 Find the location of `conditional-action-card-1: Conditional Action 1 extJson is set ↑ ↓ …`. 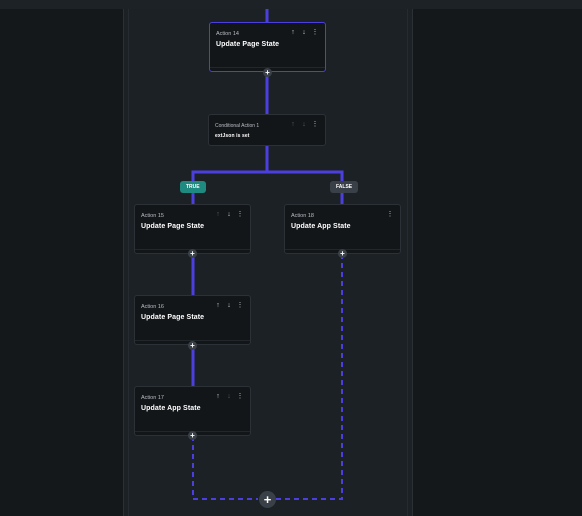

conditional-action-card-1: Conditional Action 1 extJson is set ↑ ↓ … is located at coordinates (267, 130).